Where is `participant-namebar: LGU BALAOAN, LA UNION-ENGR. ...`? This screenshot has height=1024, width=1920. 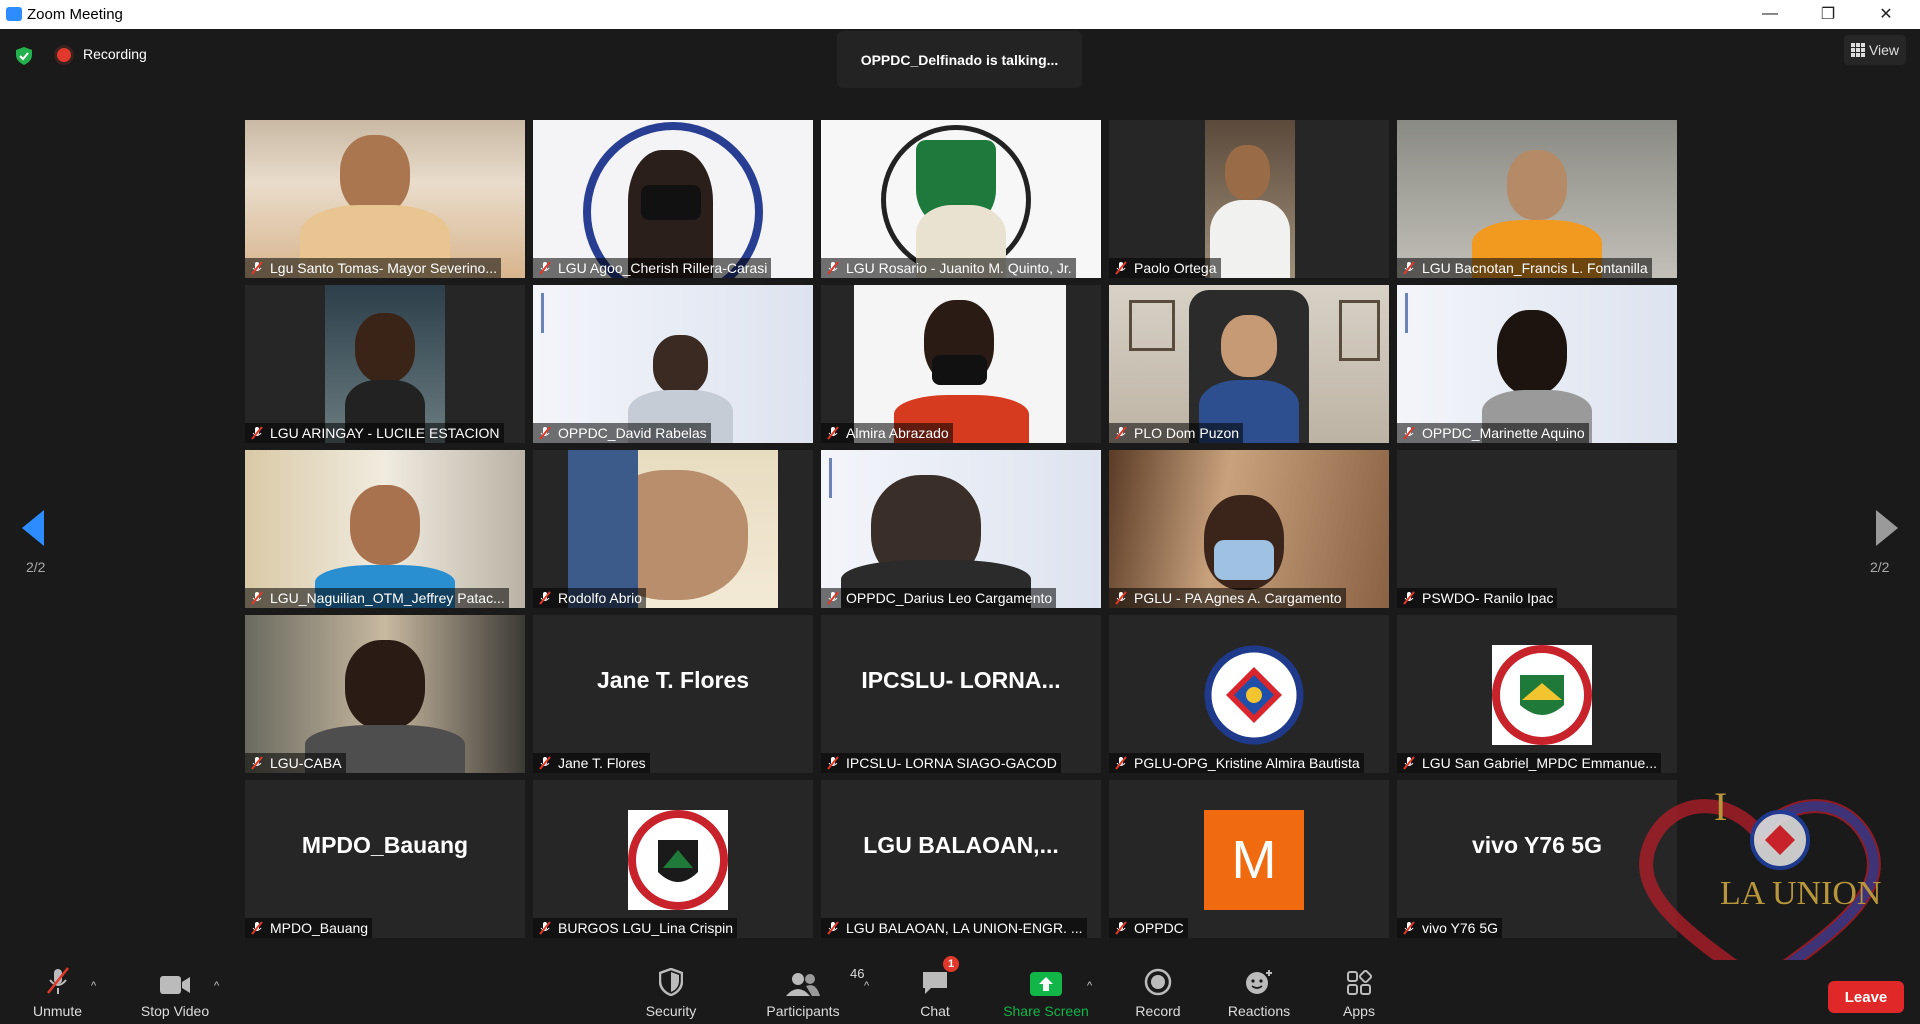 participant-namebar: LGU BALAOAN, LA UNION-ENGR. ... is located at coordinates (954, 928).